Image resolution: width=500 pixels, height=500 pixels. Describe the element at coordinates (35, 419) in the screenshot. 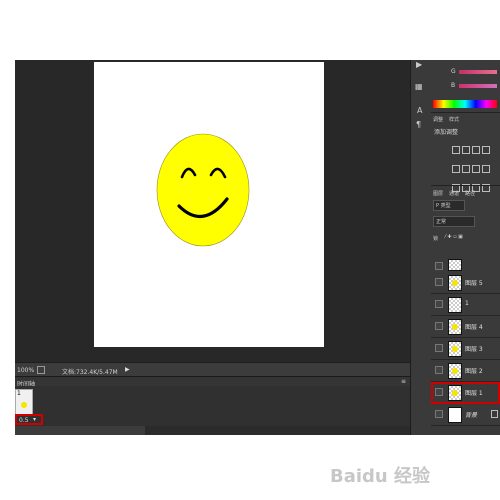

I see `chevron-down-icon: ▾` at that location.